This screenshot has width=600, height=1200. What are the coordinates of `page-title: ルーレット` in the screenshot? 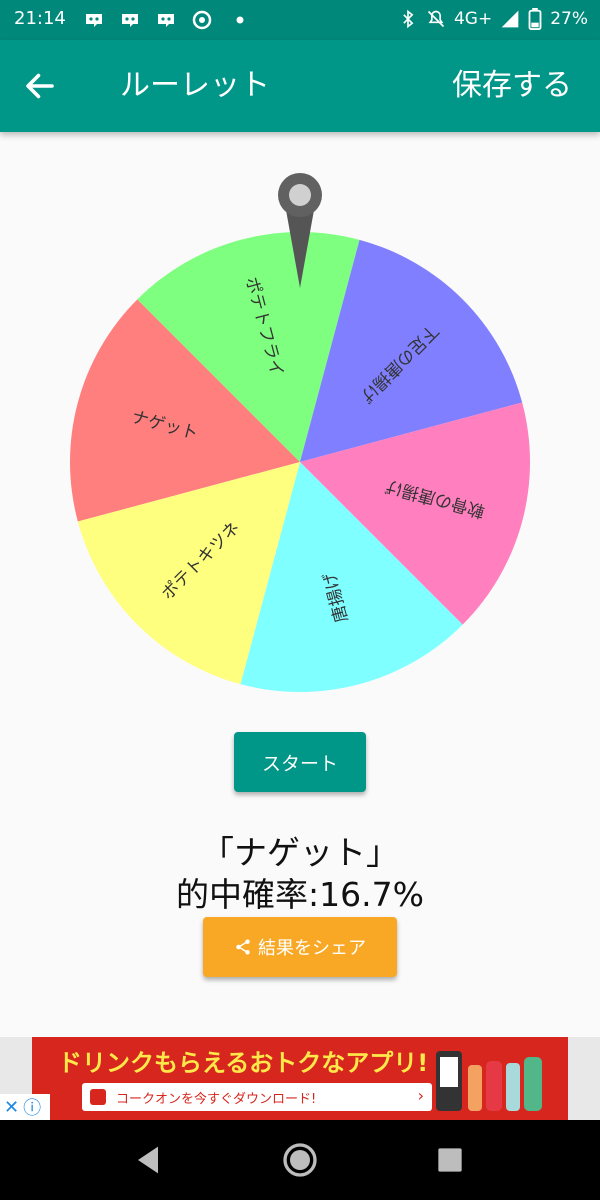 It's located at (195, 85).